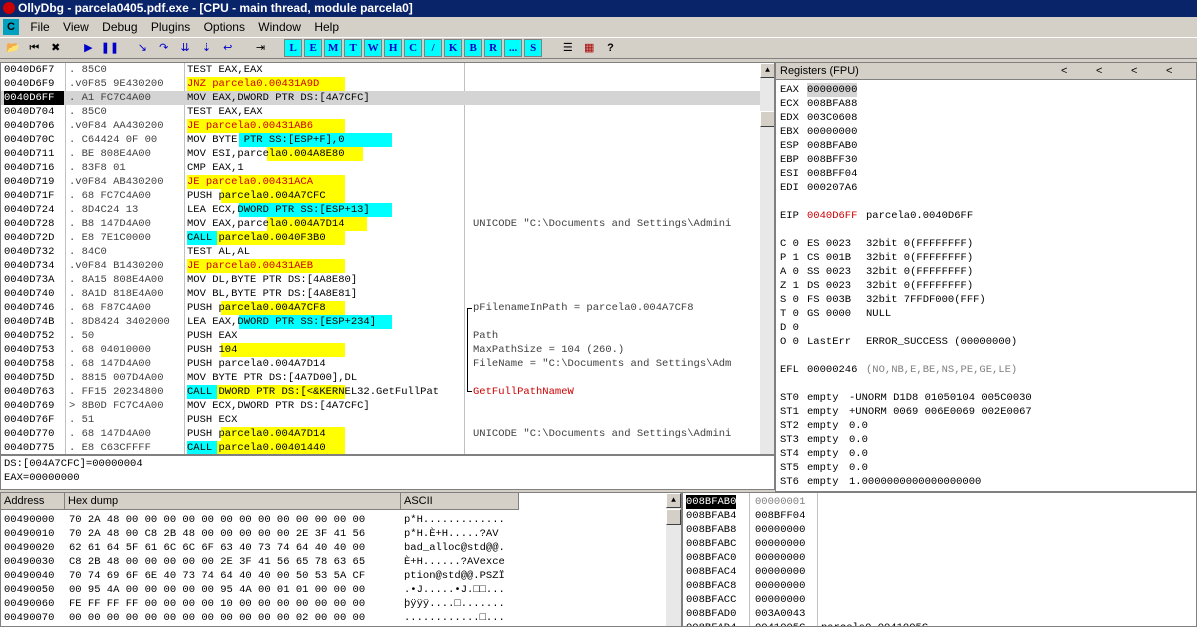 This screenshot has height=627, width=1197. I want to click on register-row: T 0 GS 0000 NULL, so click(986, 314).